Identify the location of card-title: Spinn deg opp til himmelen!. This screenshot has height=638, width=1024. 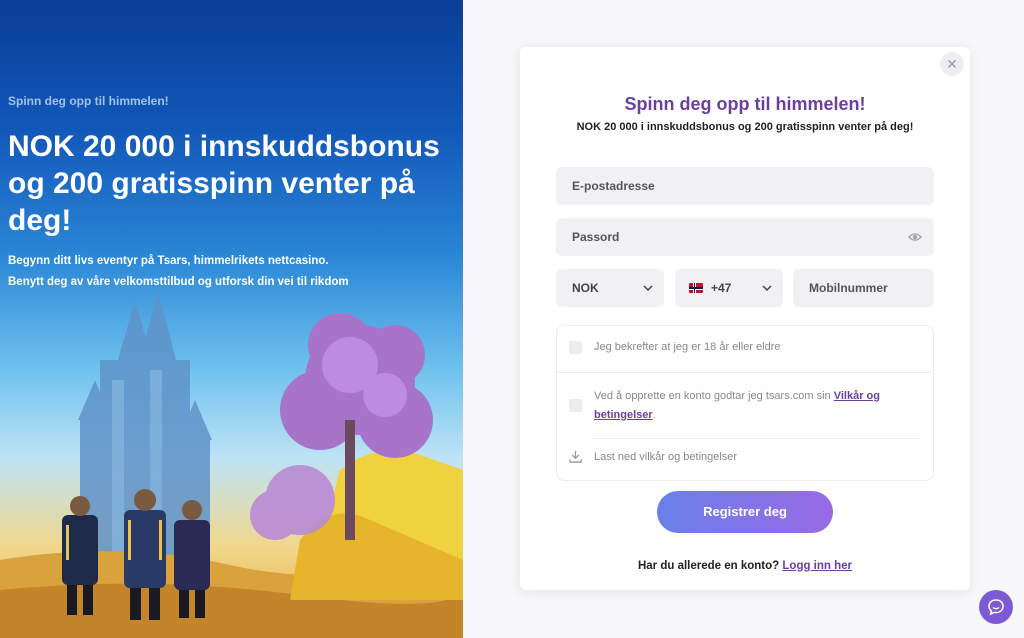
(745, 104).